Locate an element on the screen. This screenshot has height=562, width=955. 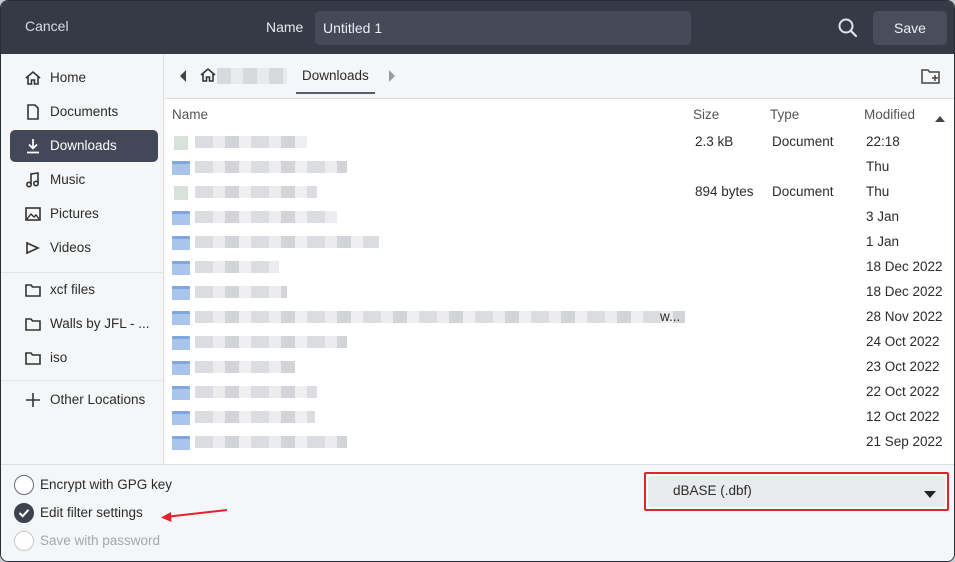
sidebar-item-xcf-files: xcf files is located at coordinates (84, 290).